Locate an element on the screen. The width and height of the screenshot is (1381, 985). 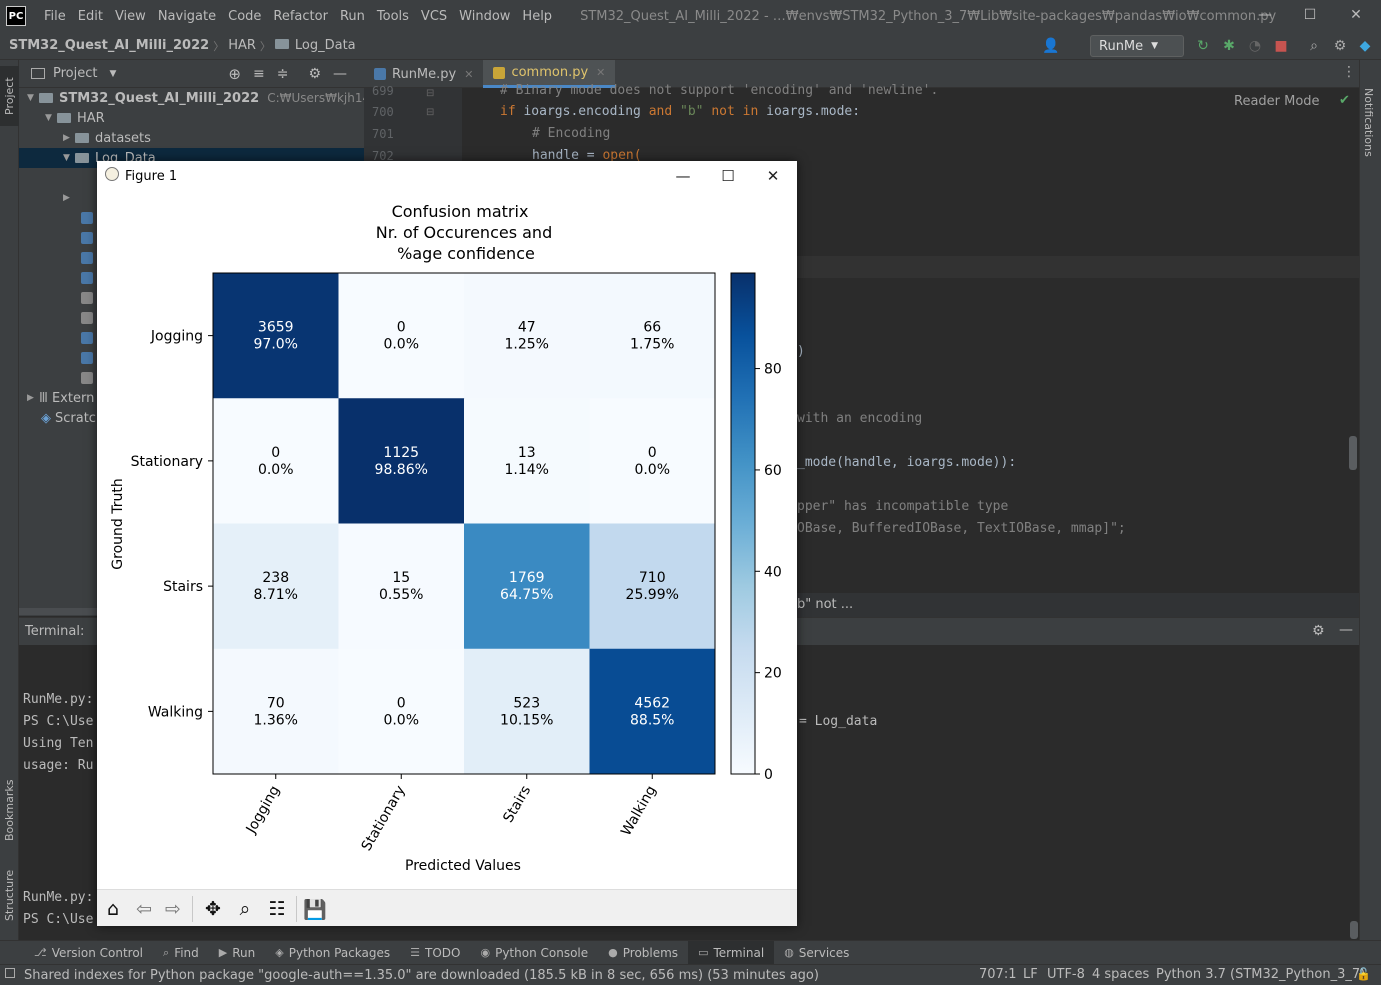
tool-window-notifications-tab: Notifications is located at coordinates (1368, 138).